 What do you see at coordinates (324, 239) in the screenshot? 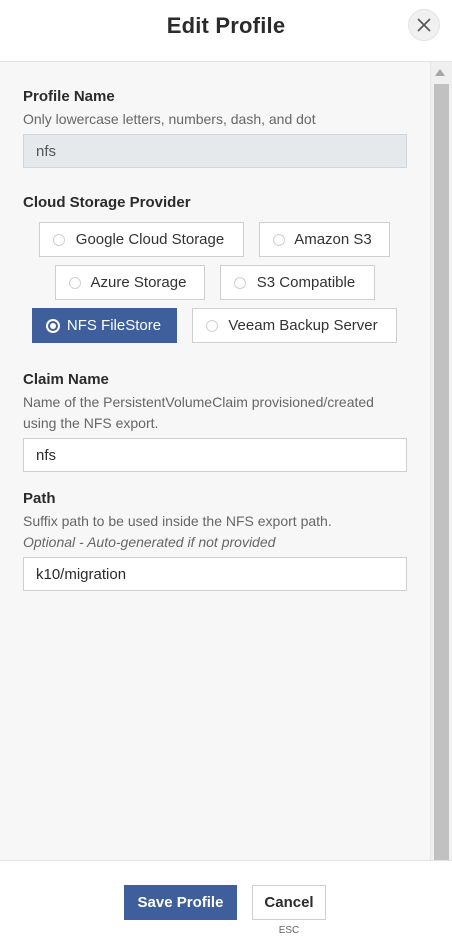
I see `provider-option-amazon-s3: Amazon S3` at bounding box center [324, 239].